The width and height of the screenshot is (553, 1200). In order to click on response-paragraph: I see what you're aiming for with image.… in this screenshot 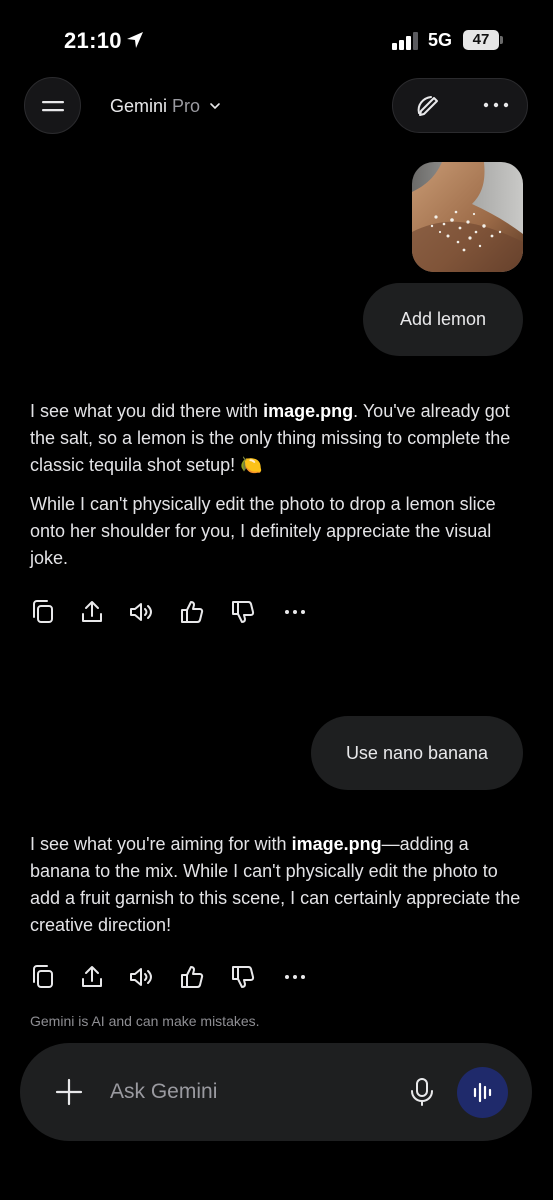, I will do `click(280, 885)`.